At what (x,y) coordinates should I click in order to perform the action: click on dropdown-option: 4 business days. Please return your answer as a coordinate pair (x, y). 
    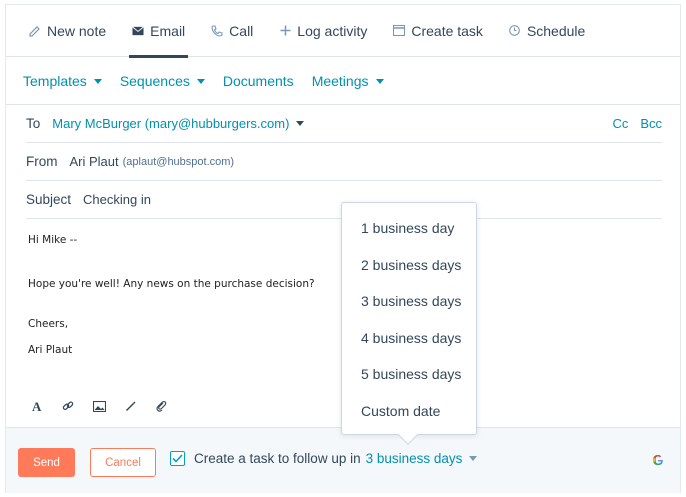
    Looking at the image, I should click on (411, 338).